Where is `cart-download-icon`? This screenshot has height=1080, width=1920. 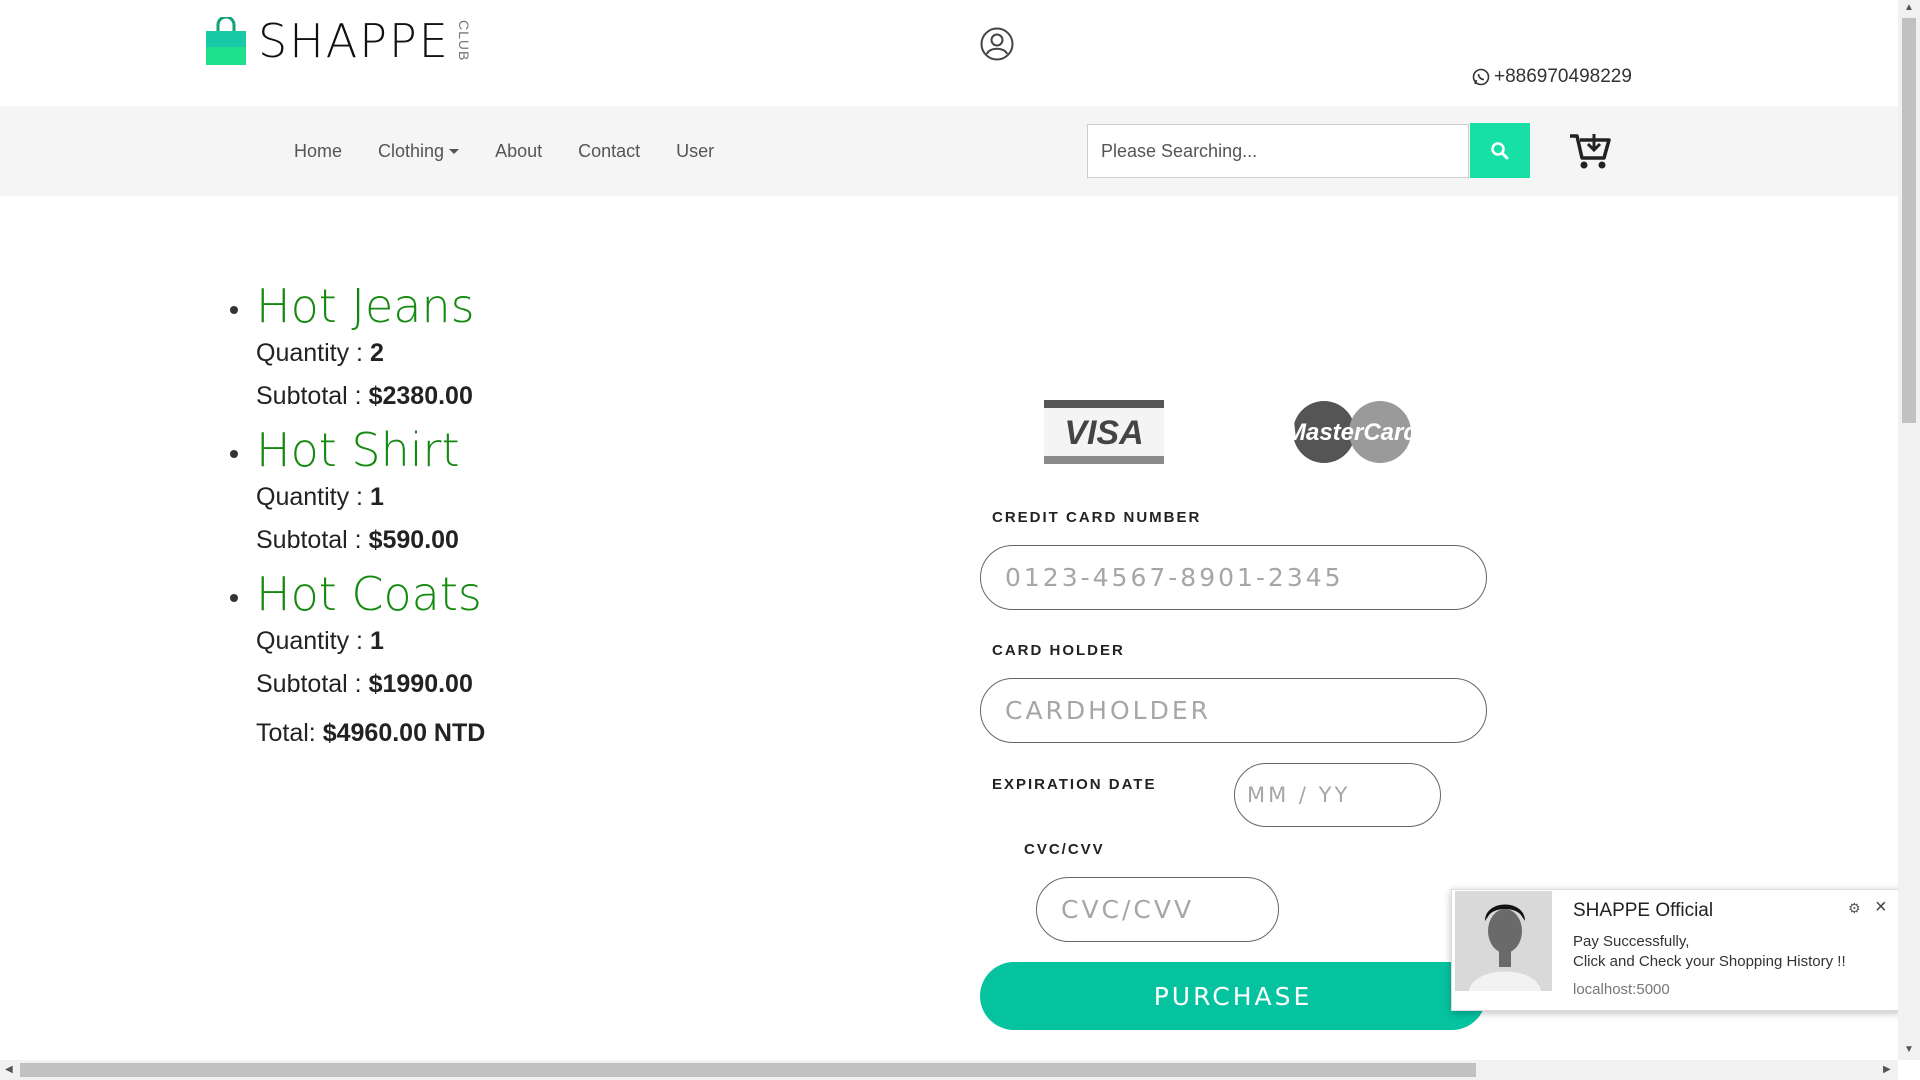 cart-download-icon is located at coordinates (1590, 150).